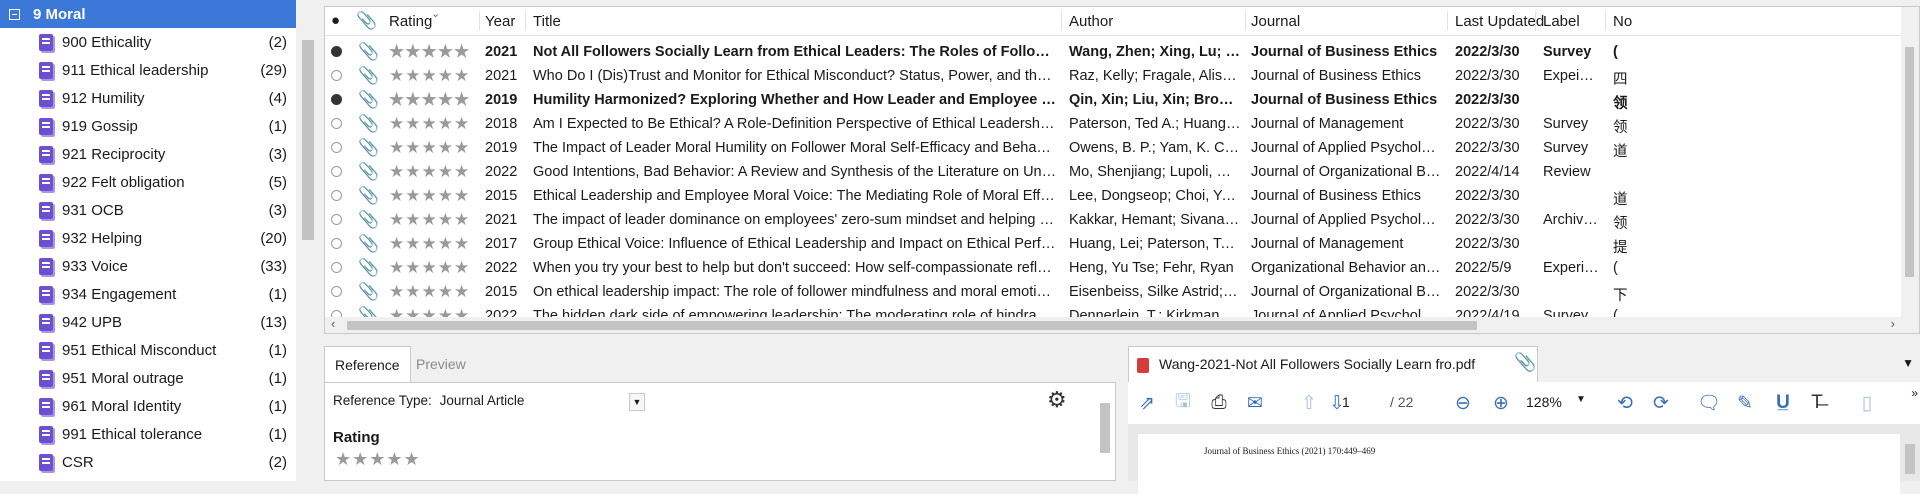 This screenshot has height=494, width=1920. Describe the element at coordinates (1275, 21) in the screenshot. I see `column-journal: Journal` at that location.